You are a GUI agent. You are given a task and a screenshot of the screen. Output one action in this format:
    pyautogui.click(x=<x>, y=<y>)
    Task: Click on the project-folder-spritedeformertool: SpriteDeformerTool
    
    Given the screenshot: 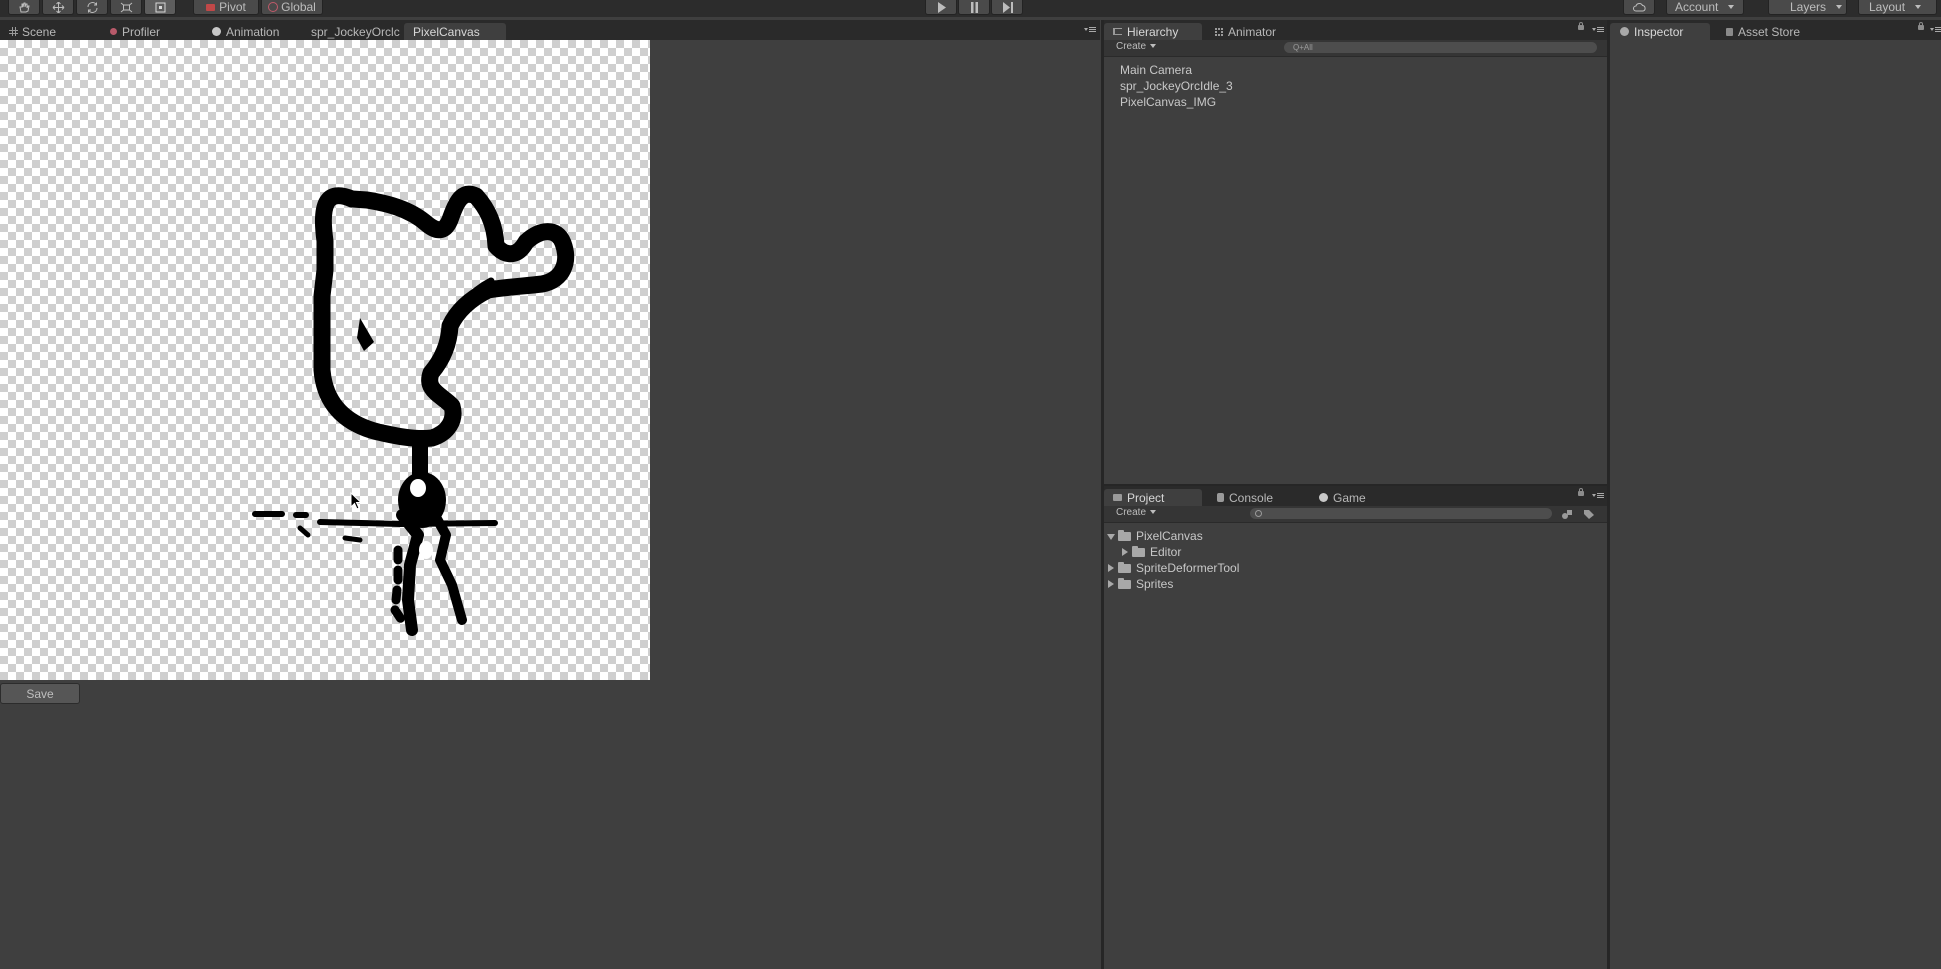 What is the action you would take?
    pyautogui.click(x=1173, y=568)
    